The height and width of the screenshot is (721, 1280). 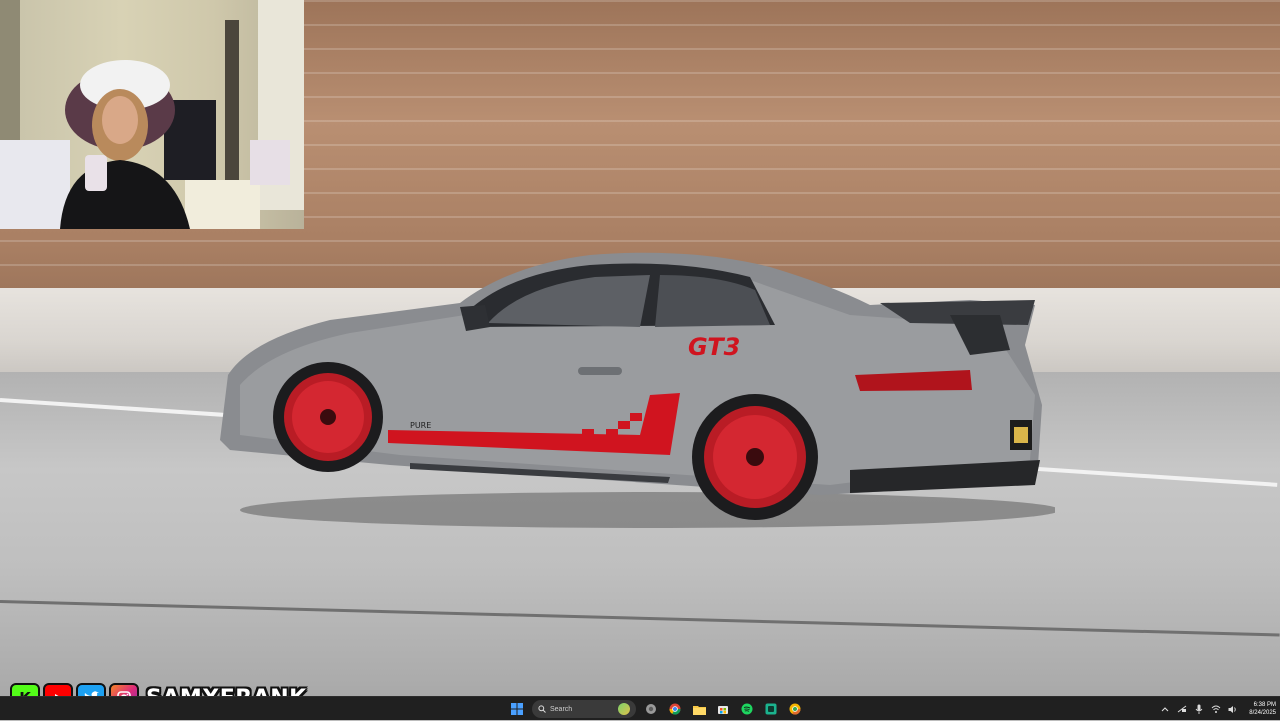 I want to click on door-decal: PURE, so click(x=420, y=425).